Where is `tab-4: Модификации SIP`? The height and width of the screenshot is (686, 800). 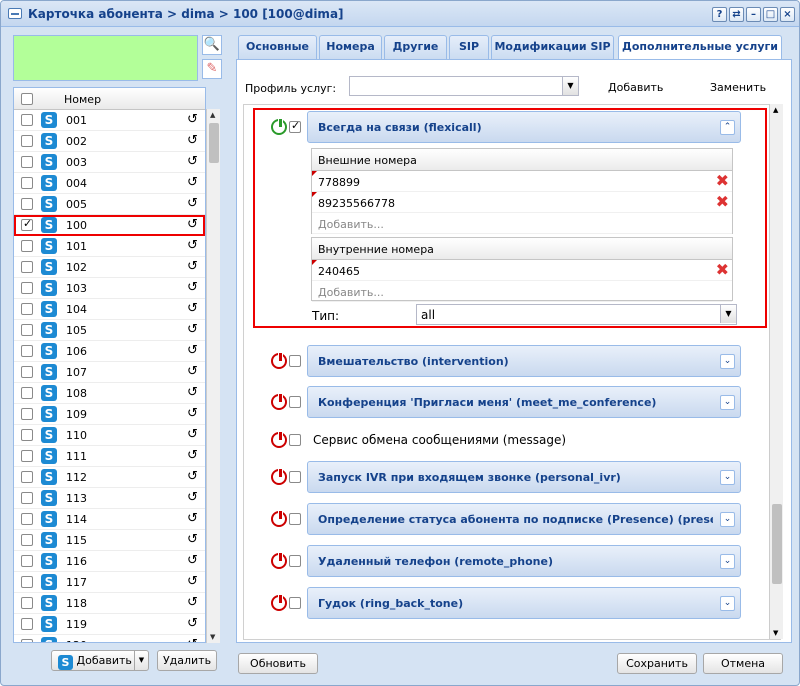 tab-4: Модификации SIP is located at coordinates (552, 47).